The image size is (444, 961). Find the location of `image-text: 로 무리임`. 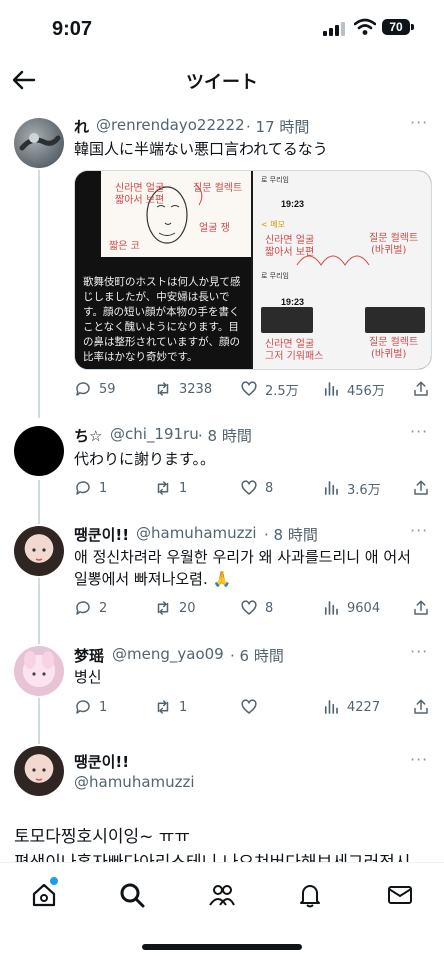

image-text: 로 무리임 is located at coordinates (275, 180).